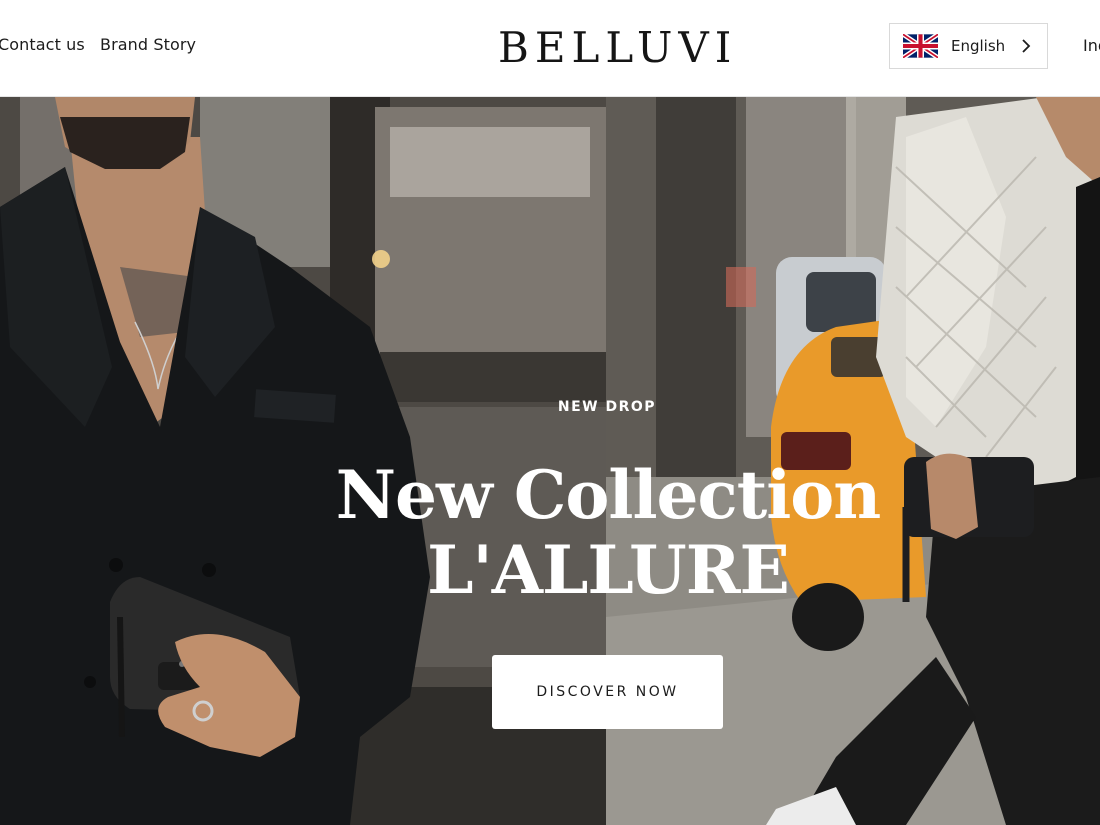 The height and width of the screenshot is (825, 1100). What do you see at coordinates (1026, 46) in the screenshot?
I see `chevron-right-icon` at bounding box center [1026, 46].